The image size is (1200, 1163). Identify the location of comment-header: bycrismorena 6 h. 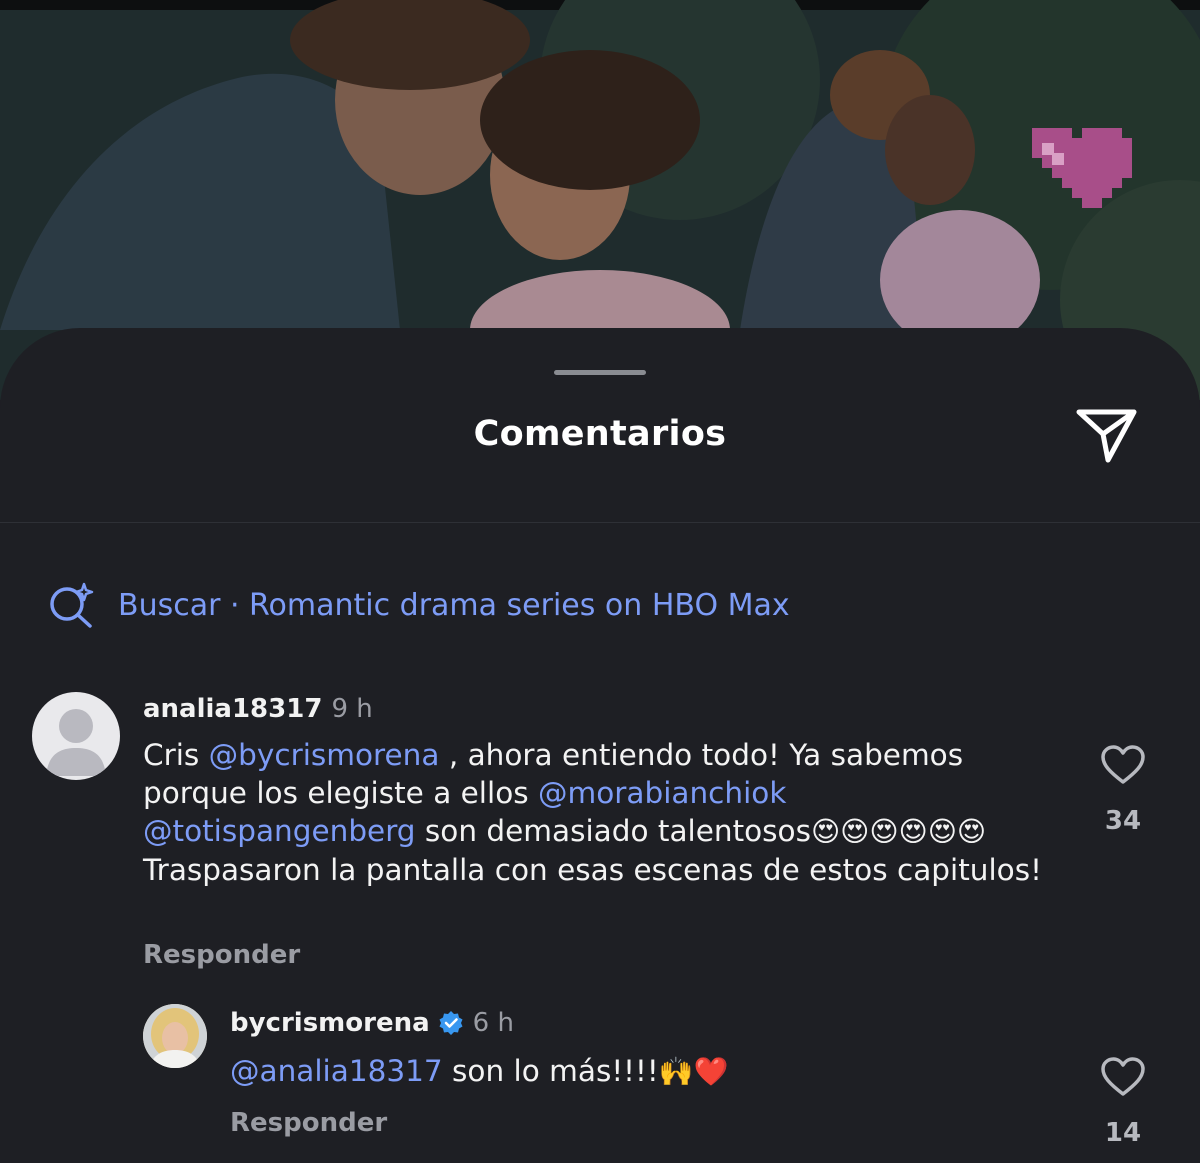
(372, 1023).